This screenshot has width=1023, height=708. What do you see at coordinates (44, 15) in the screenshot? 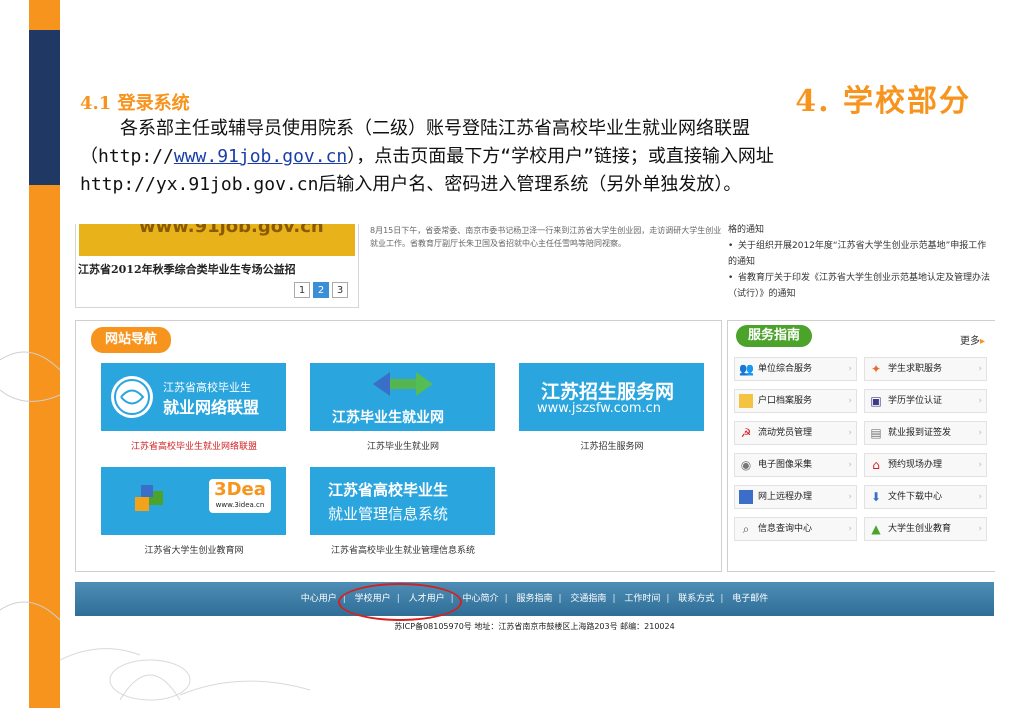
I see `accent-bar-top` at bounding box center [44, 15].